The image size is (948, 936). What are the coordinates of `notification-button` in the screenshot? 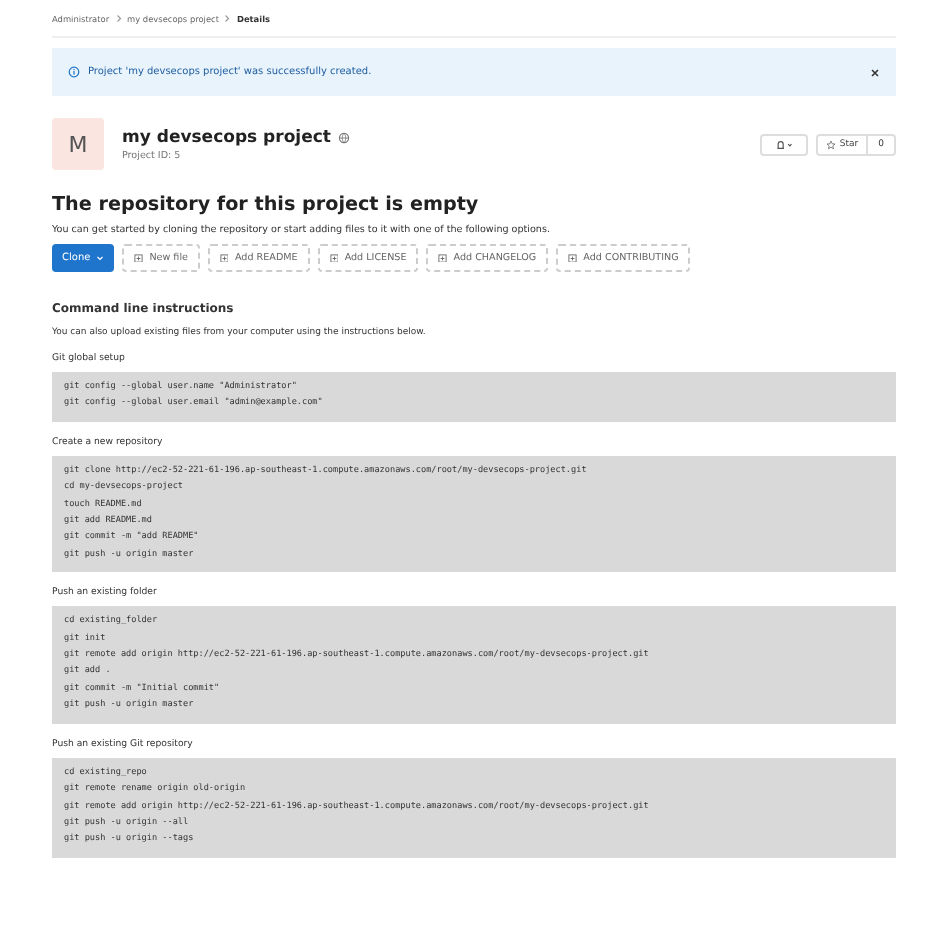 It's located at (783, 144).